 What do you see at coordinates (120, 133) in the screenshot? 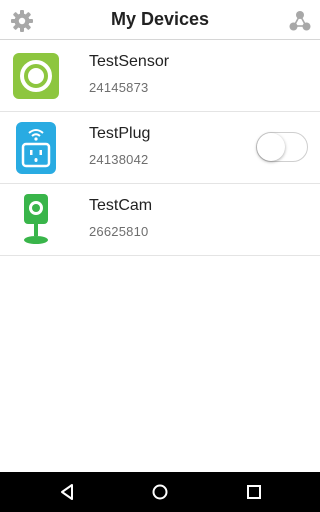
I see `device-name: TestPlug` at bounding box center [120, 133].